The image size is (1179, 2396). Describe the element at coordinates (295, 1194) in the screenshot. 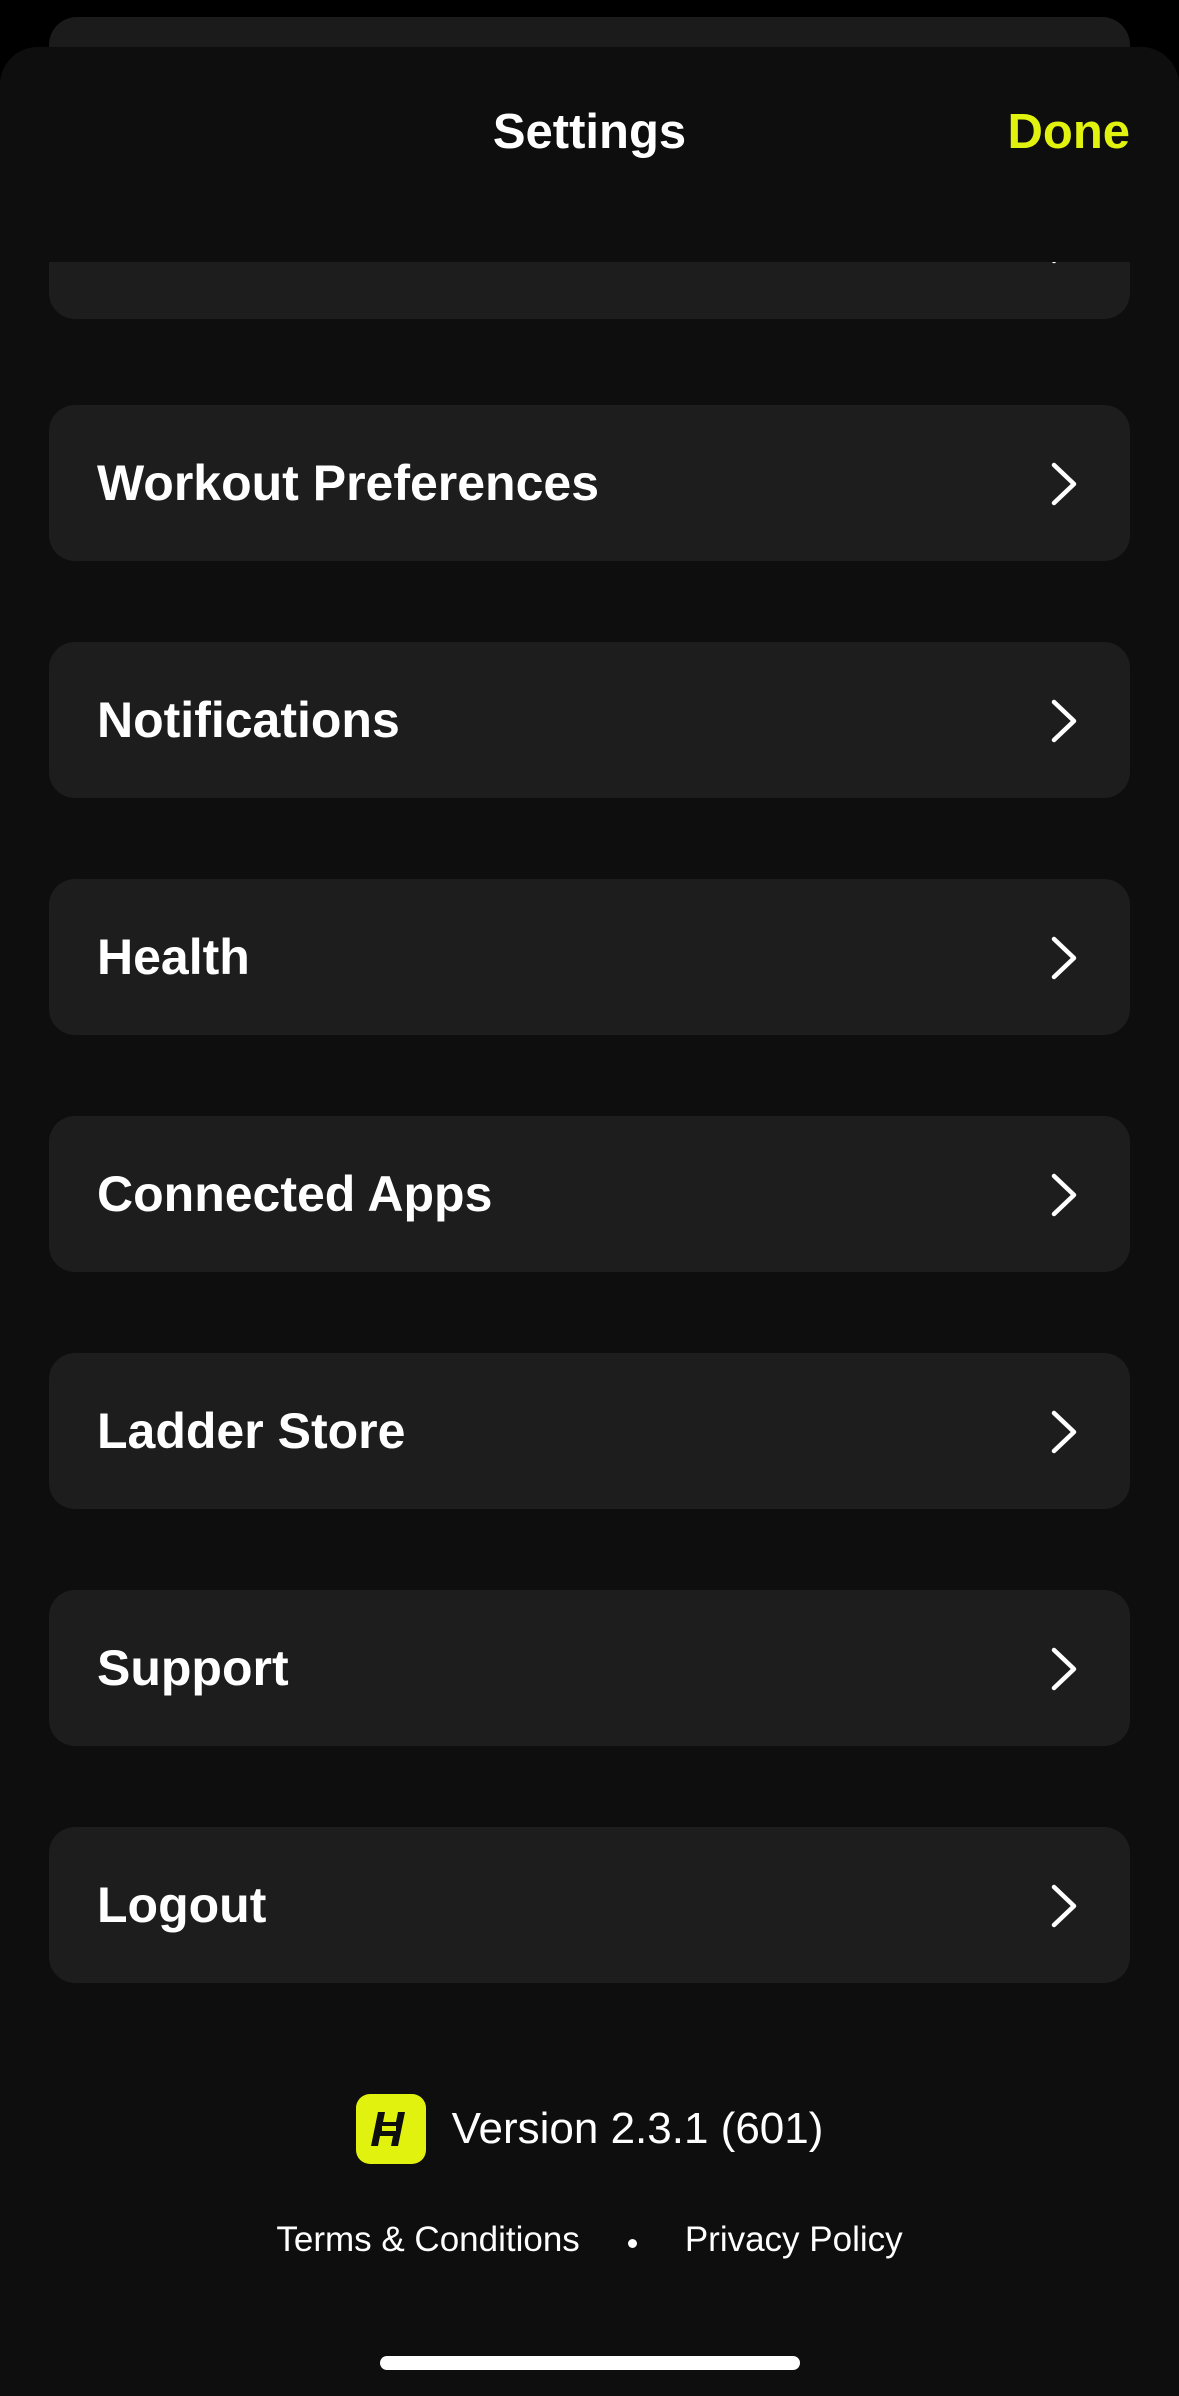

I see `settings-row-label: Connected Apps` at that location.